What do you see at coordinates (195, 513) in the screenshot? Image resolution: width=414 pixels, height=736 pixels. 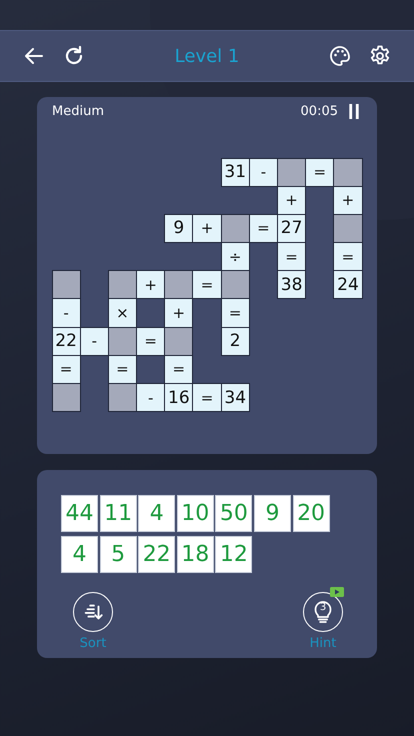 I see `number-tile: 10` at bounding box center [195, 513].